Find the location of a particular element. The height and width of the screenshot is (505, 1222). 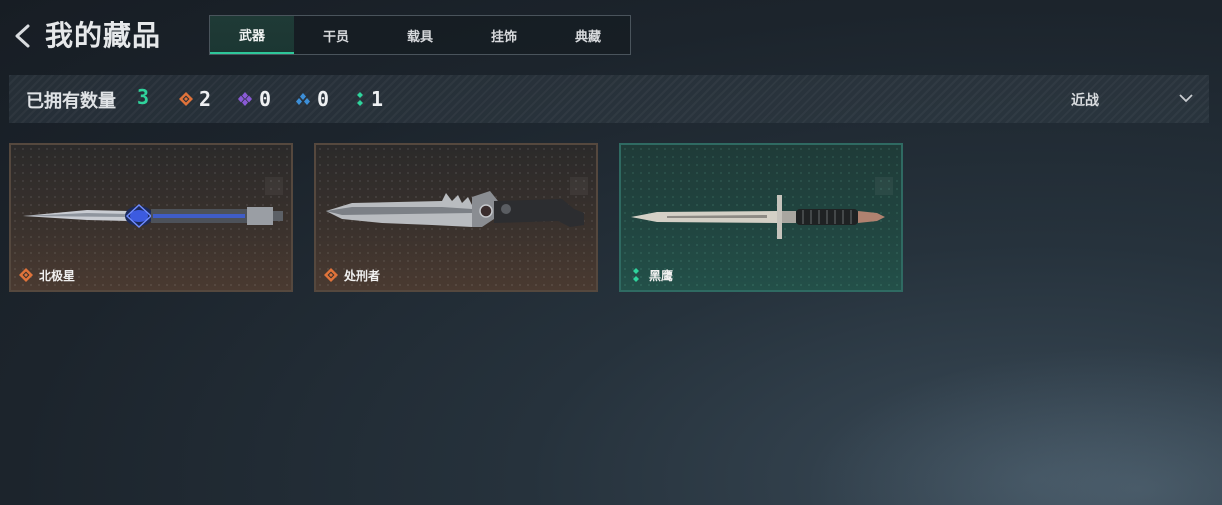

rarity-count-purple: 0 is located at coordinates (265, 99).